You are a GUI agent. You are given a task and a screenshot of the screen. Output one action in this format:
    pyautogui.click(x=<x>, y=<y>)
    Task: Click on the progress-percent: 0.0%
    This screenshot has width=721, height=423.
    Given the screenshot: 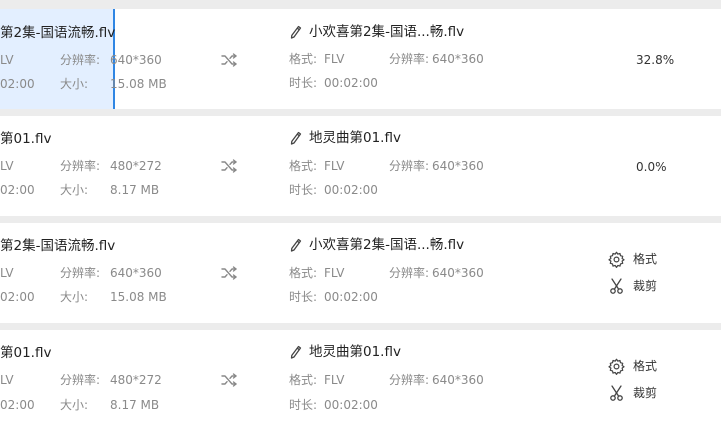 What is the action you would take?
    pyautogui.click(x=651, y=167)
    